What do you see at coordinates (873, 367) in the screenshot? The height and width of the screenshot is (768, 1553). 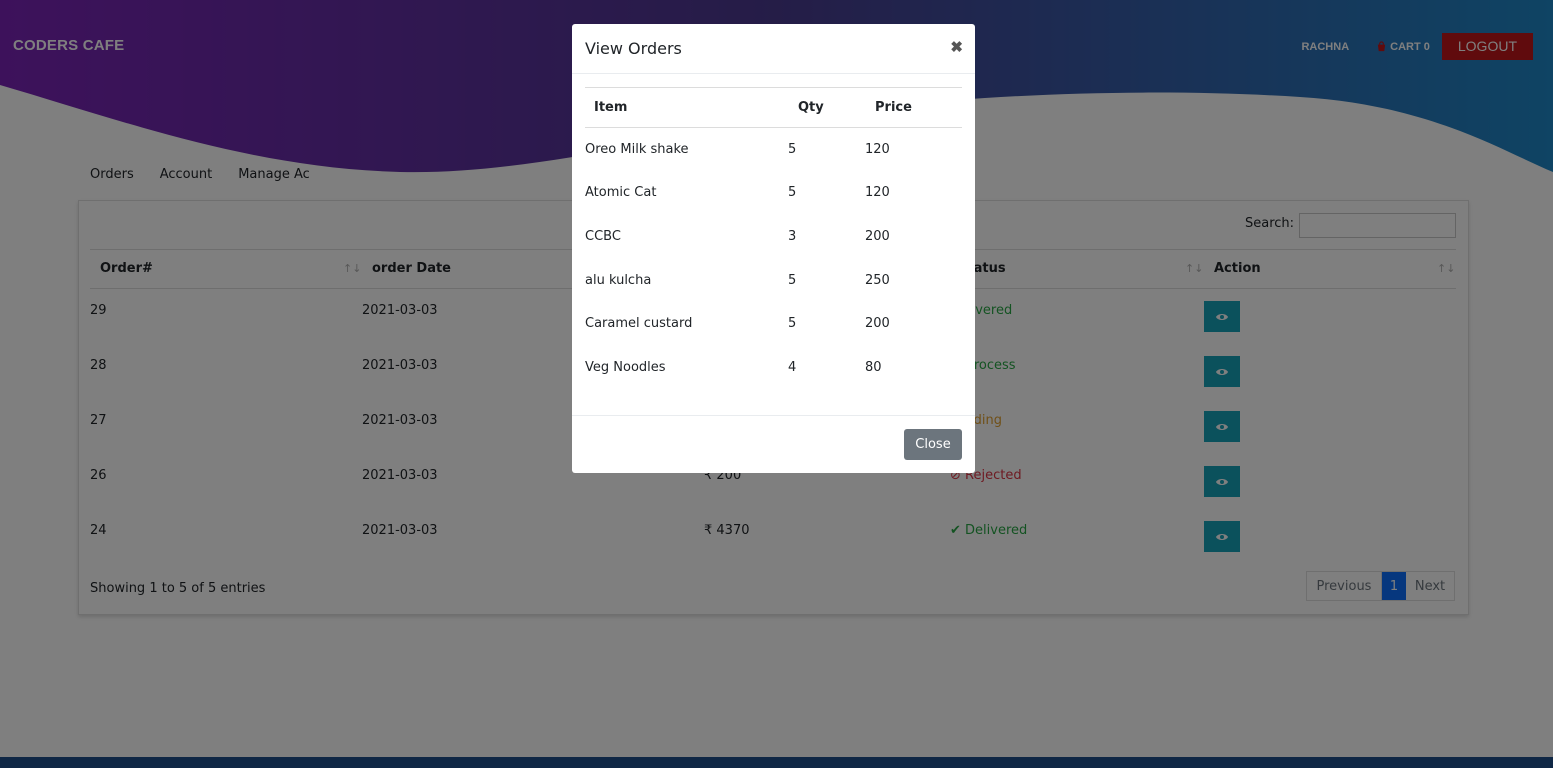 I see `modal-item-price: 80` at bounding box center [873, 367].